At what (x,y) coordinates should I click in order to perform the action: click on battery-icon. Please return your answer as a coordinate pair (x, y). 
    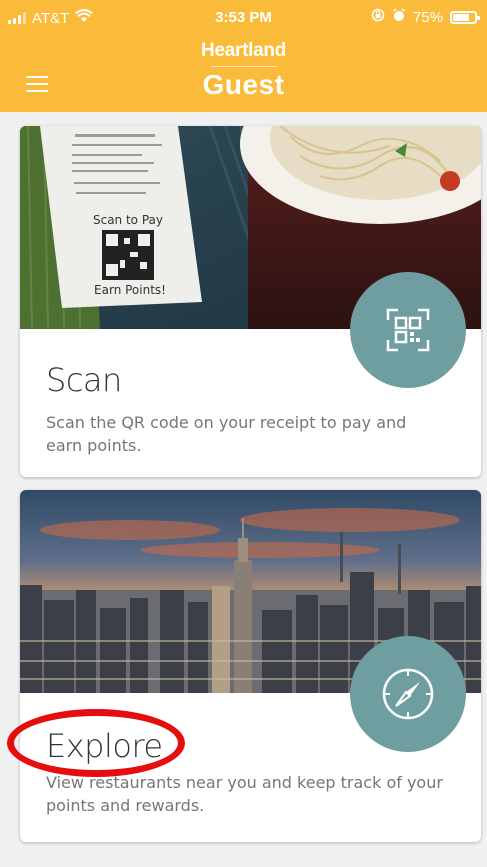
    Looking at the image, I should click on (465, 17).